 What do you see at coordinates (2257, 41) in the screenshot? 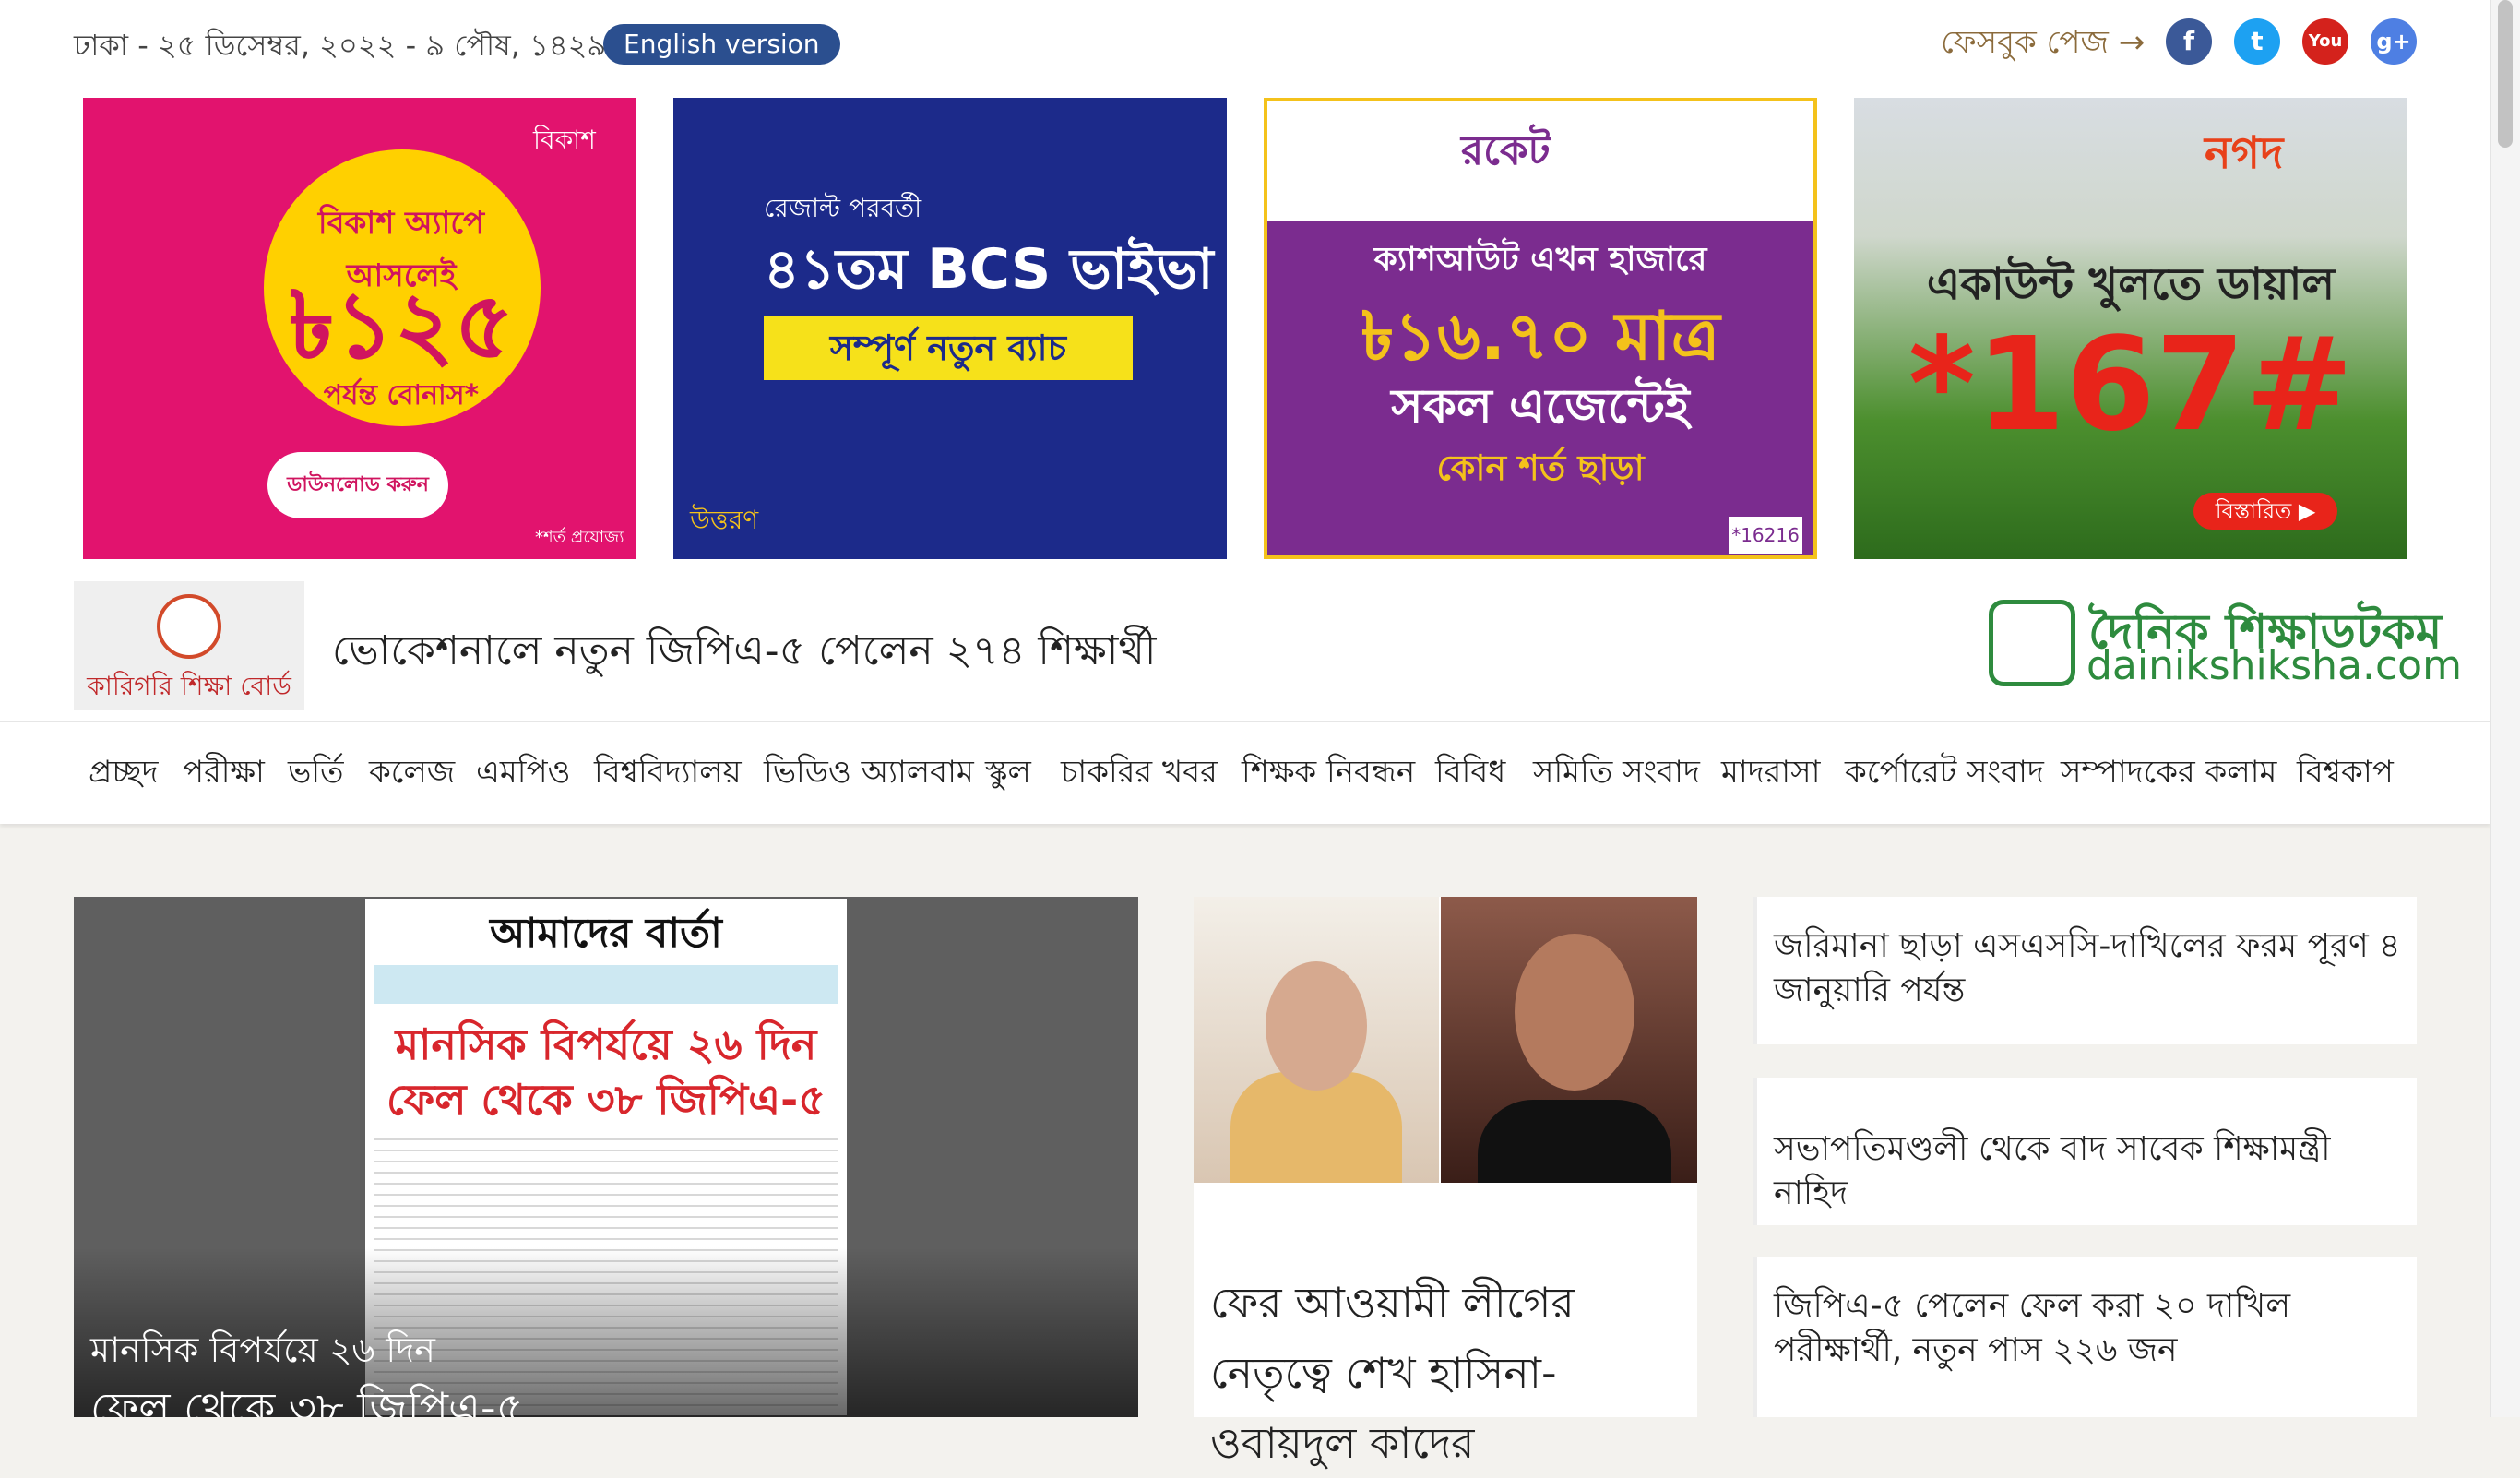
I see `twitter-icon: t` at bounding box center [2257, 41].